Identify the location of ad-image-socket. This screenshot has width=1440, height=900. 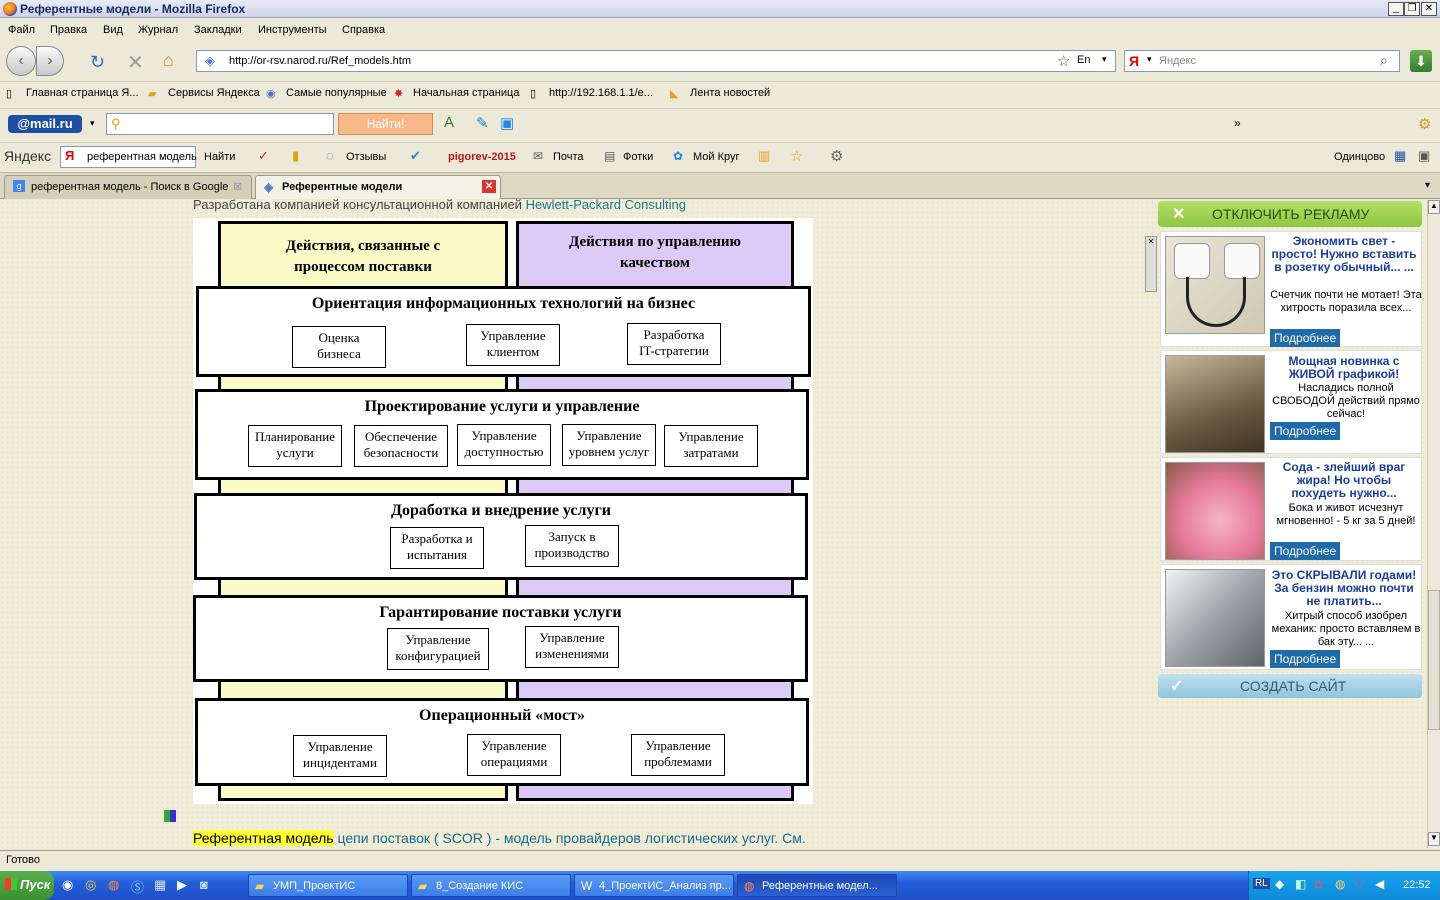
(1215, 285).